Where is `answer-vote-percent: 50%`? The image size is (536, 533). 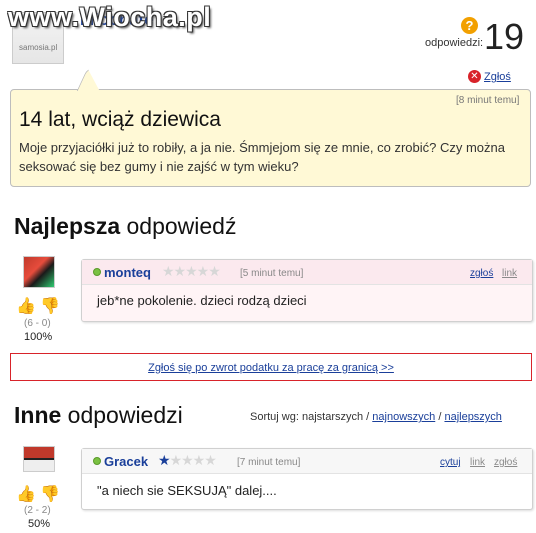
answer-vote-percent: 50% is located at coordinates (39, 524).